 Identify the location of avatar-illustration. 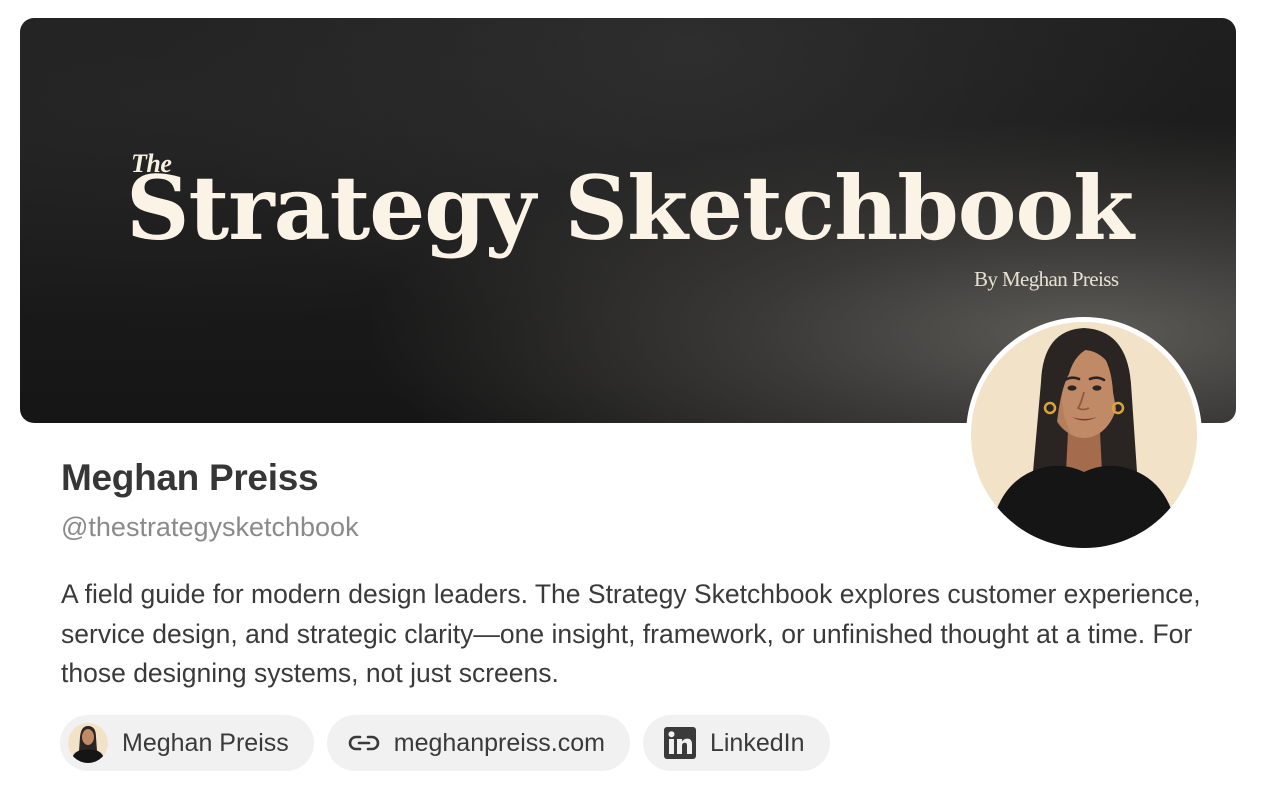
(1084, 435).